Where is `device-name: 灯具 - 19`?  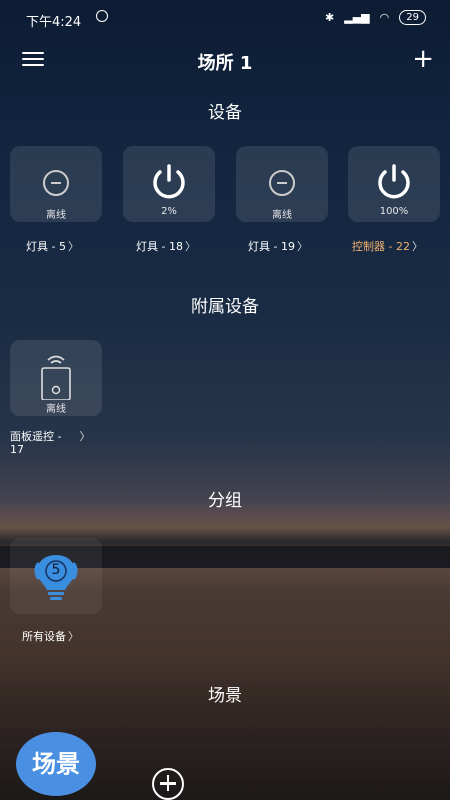 device-name: 灯具 - 19 is located at coordinates (271, 246).